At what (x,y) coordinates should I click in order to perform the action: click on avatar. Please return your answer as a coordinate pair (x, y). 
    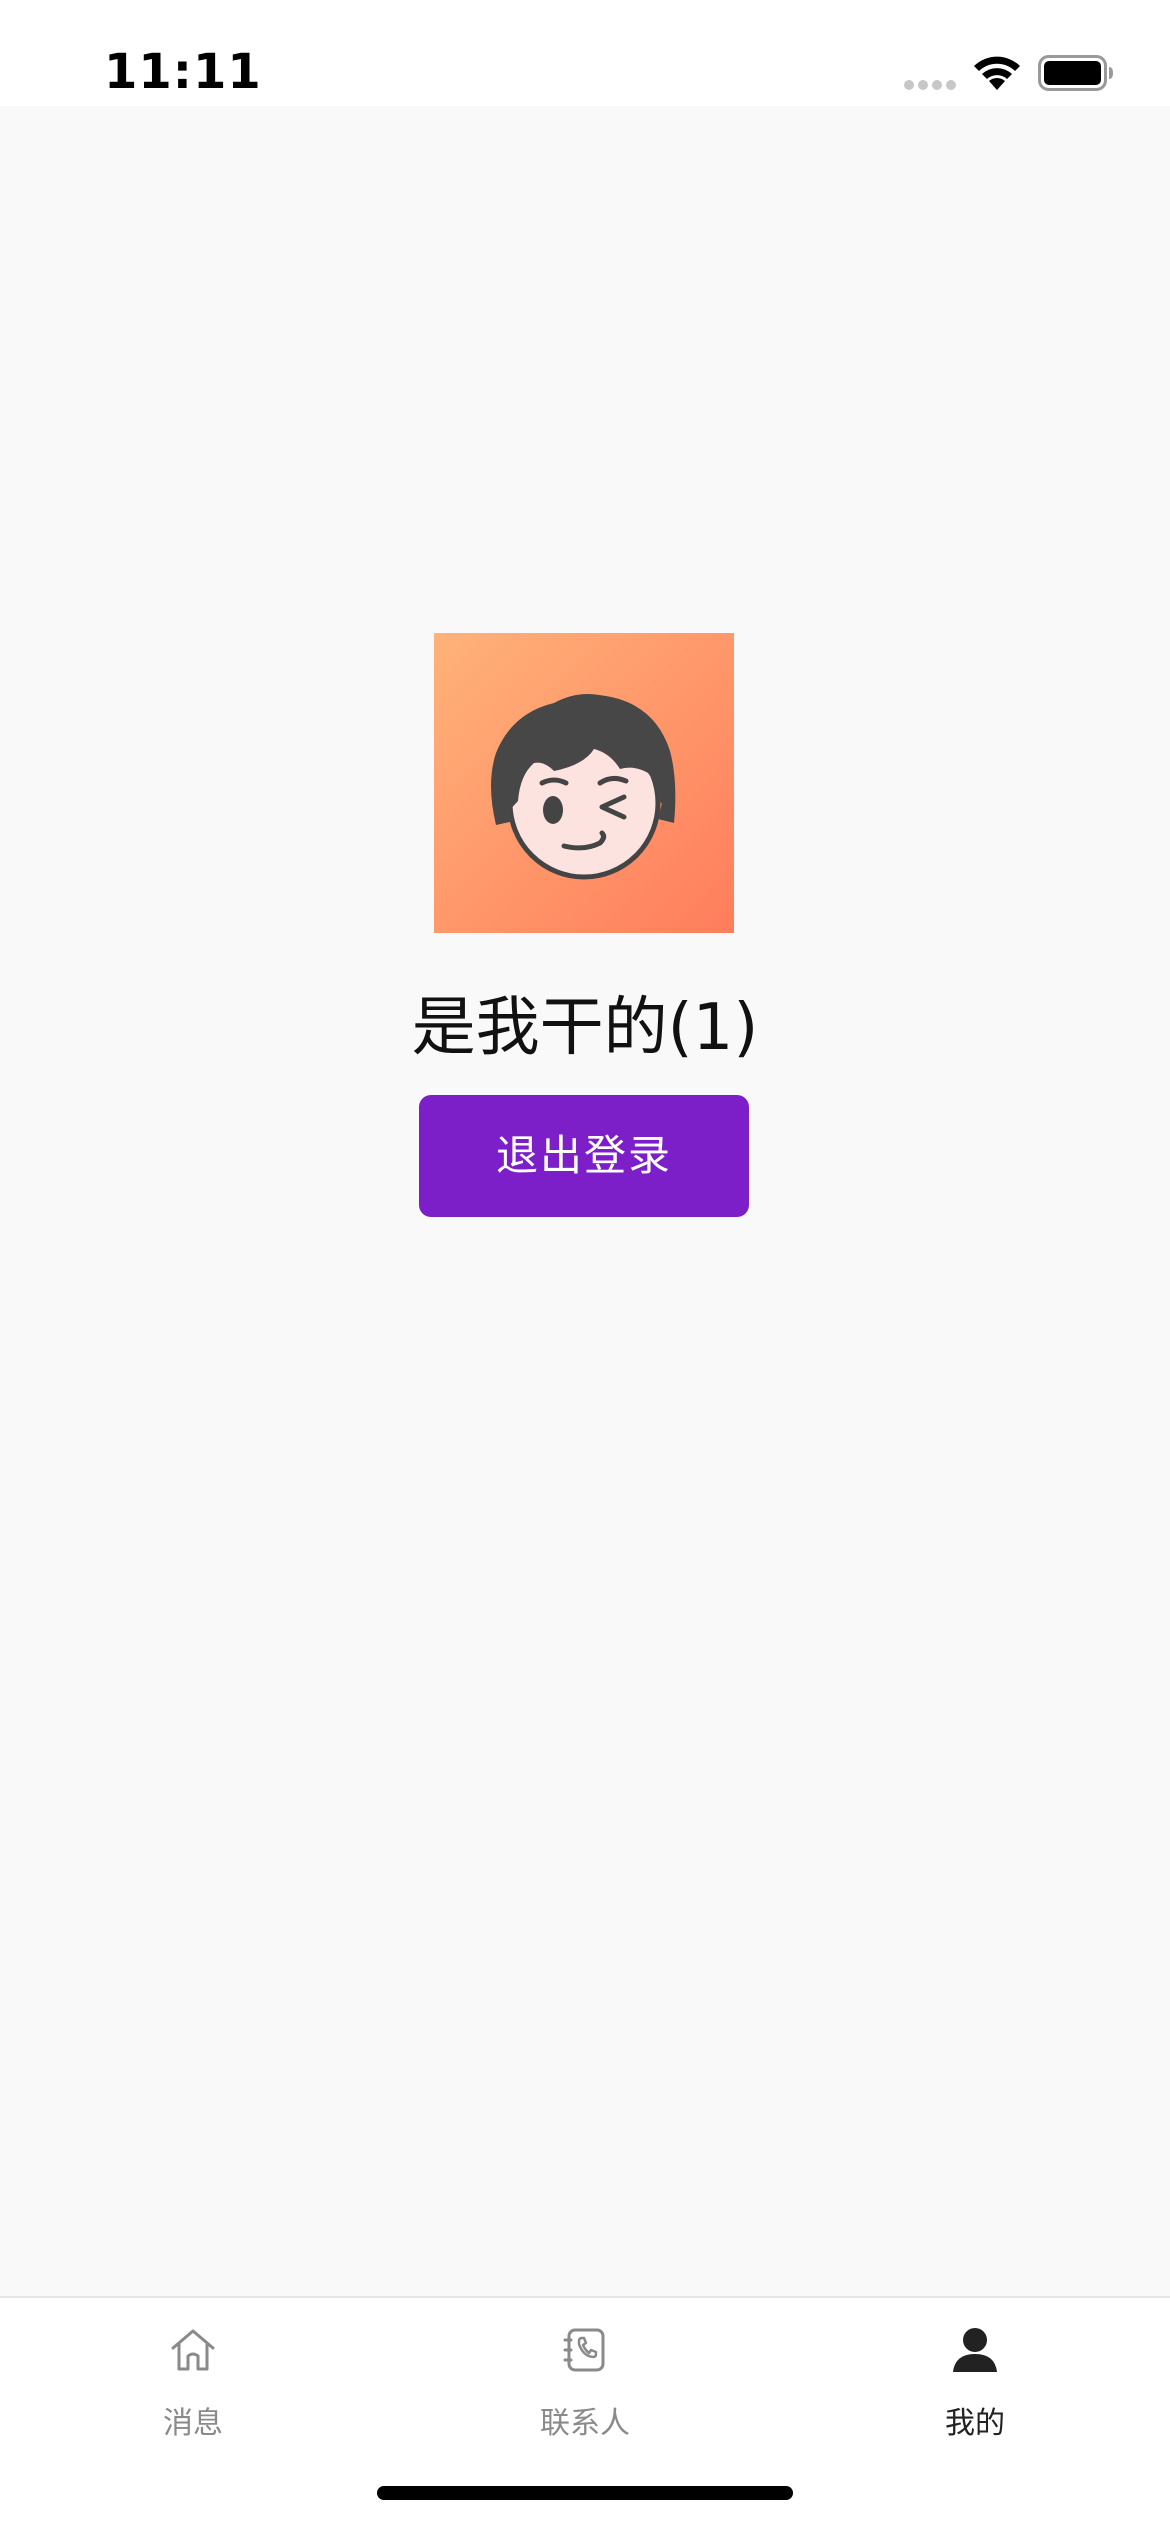
    Looking at the image, I should click on (584, 783).